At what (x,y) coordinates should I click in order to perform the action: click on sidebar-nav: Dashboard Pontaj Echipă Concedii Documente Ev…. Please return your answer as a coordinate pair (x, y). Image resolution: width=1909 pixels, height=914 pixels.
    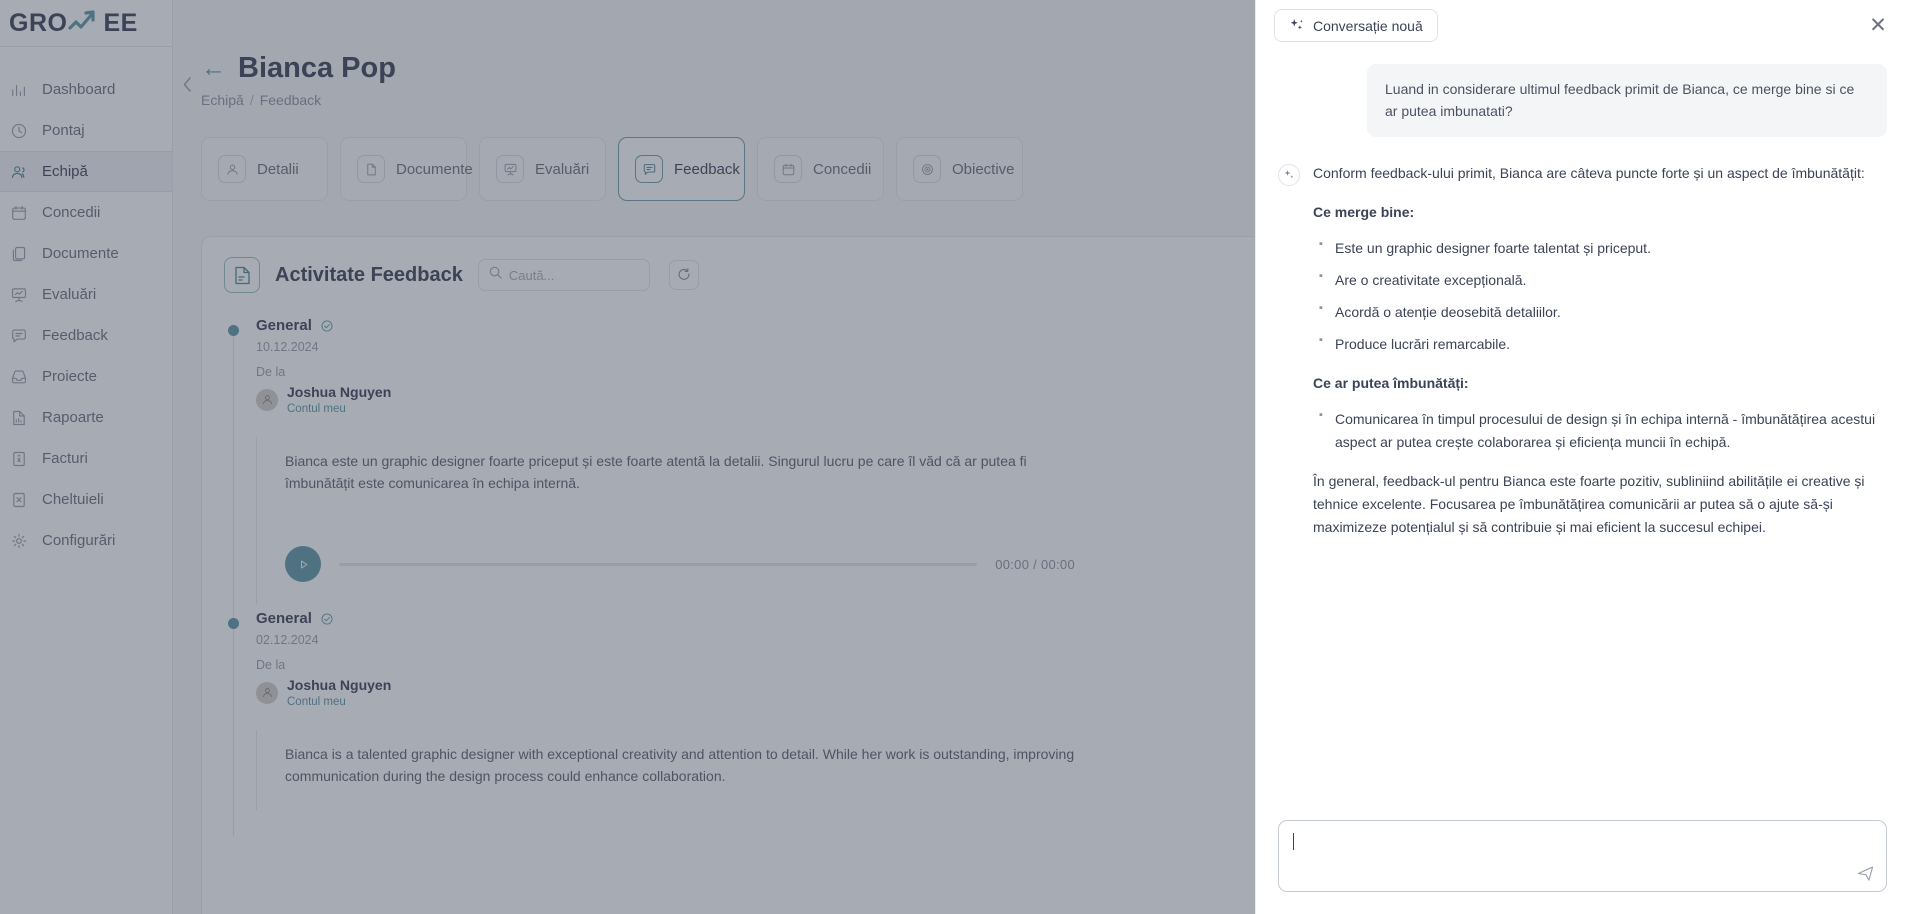
    Looking at the image, I should click on (86, 304).